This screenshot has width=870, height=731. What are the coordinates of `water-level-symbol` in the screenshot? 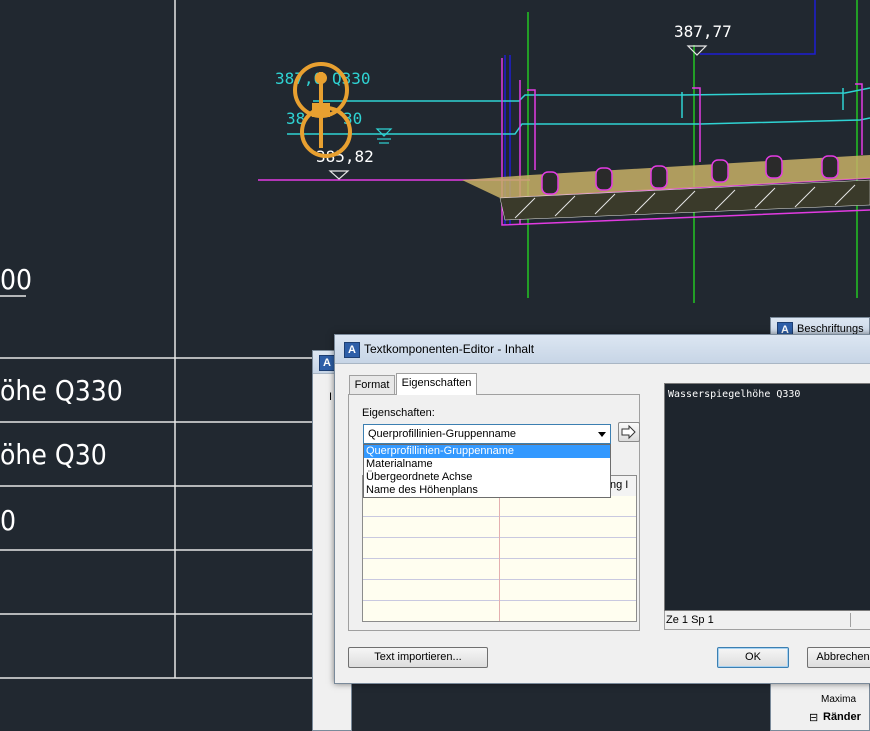 It's located at (384, 136).